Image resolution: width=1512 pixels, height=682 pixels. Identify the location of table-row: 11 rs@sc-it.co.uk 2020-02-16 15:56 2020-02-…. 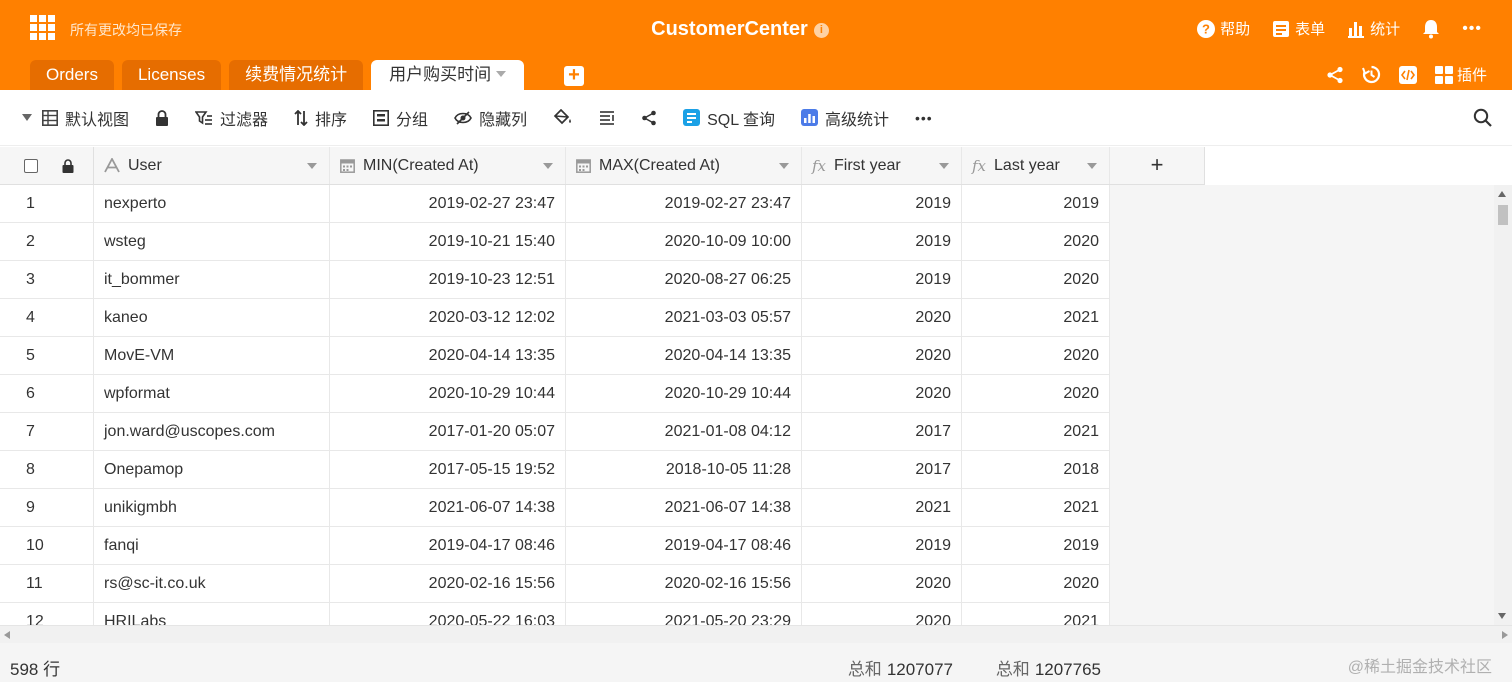
(555, 584).